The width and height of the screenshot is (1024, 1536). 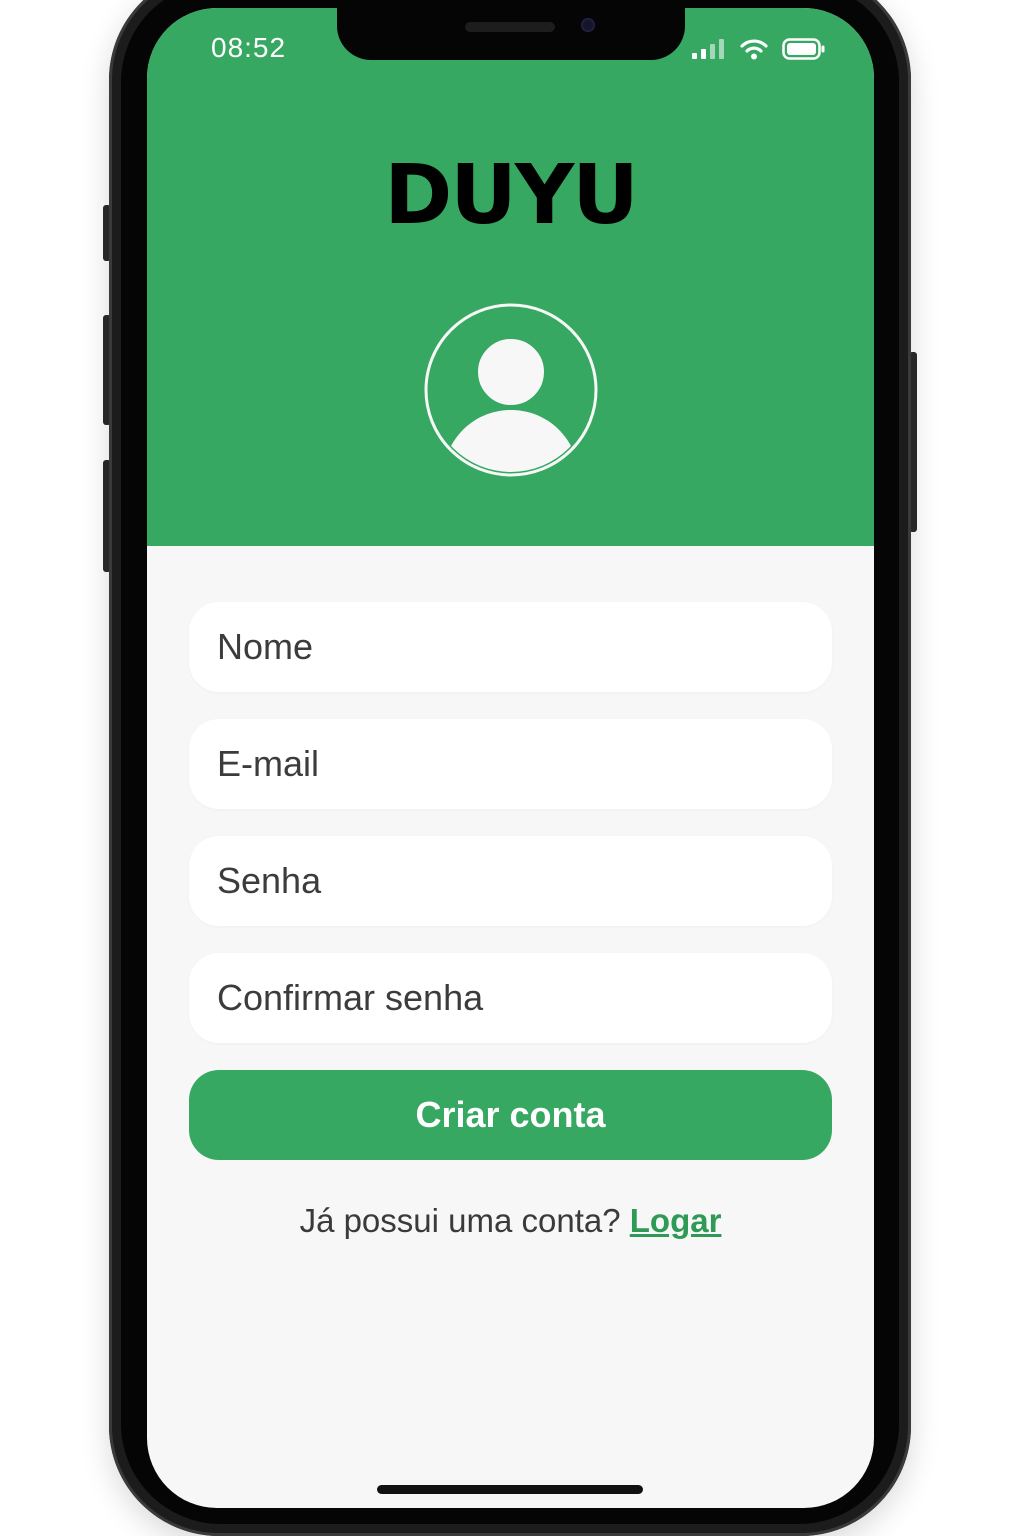 I want to click on cellular-signal-icon, so click(x=709, y=49).